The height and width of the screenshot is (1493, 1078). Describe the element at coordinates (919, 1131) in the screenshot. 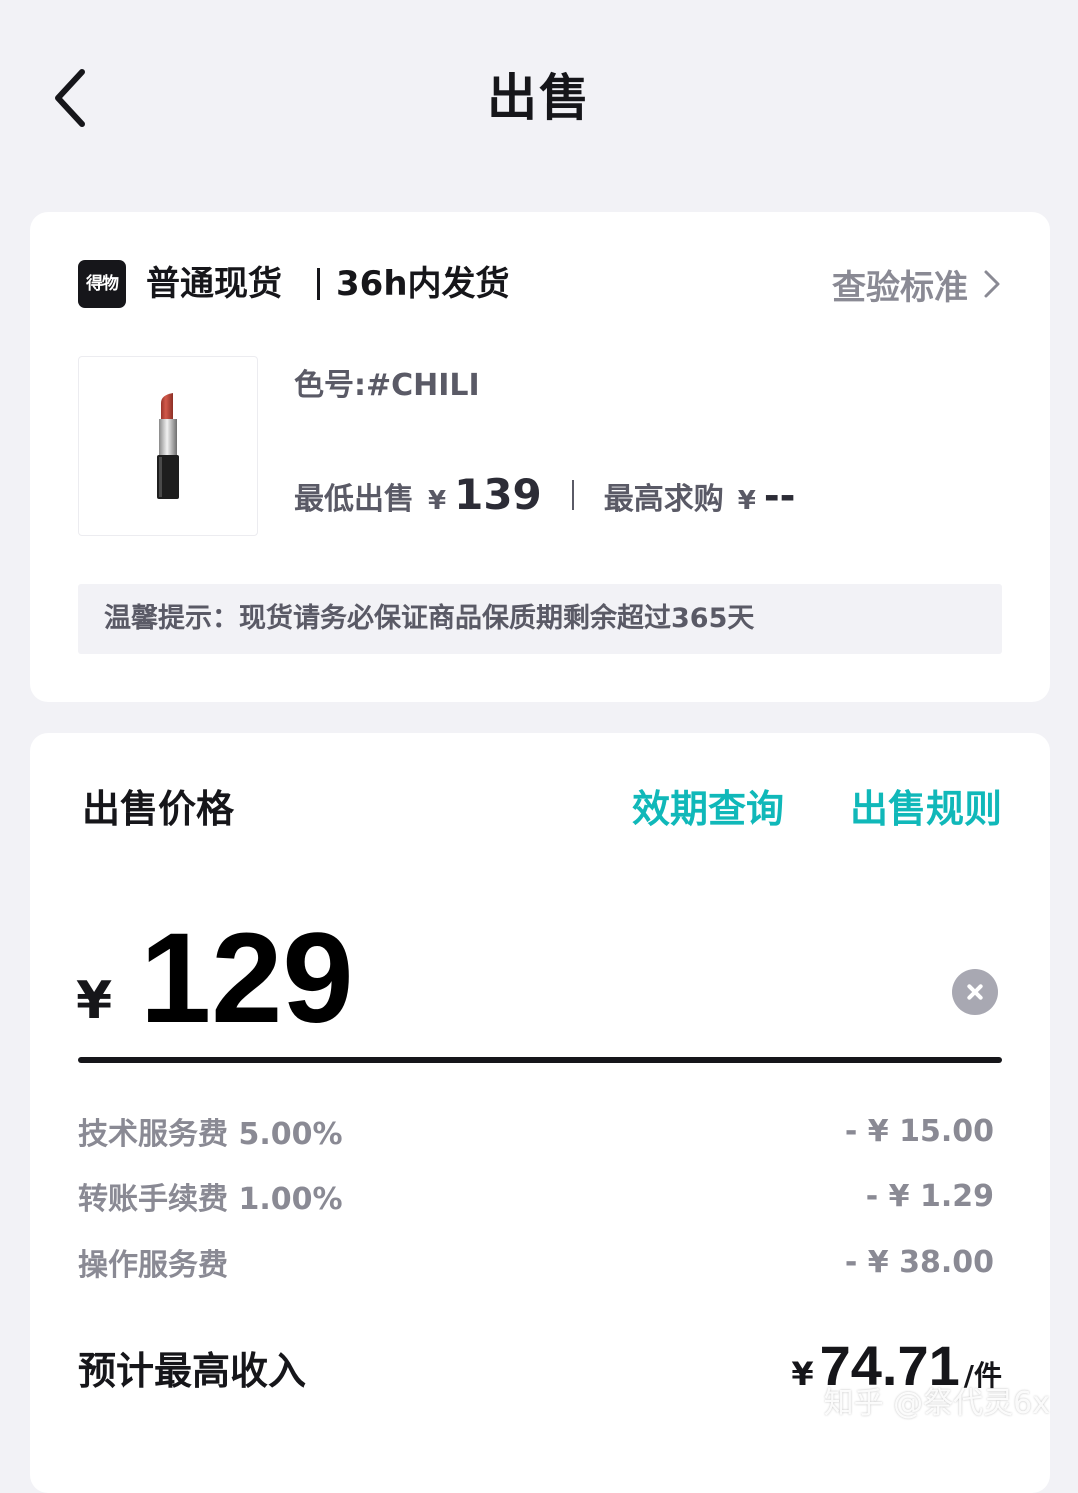

I see `fee-amount: - ¥ 15.00` at that location.